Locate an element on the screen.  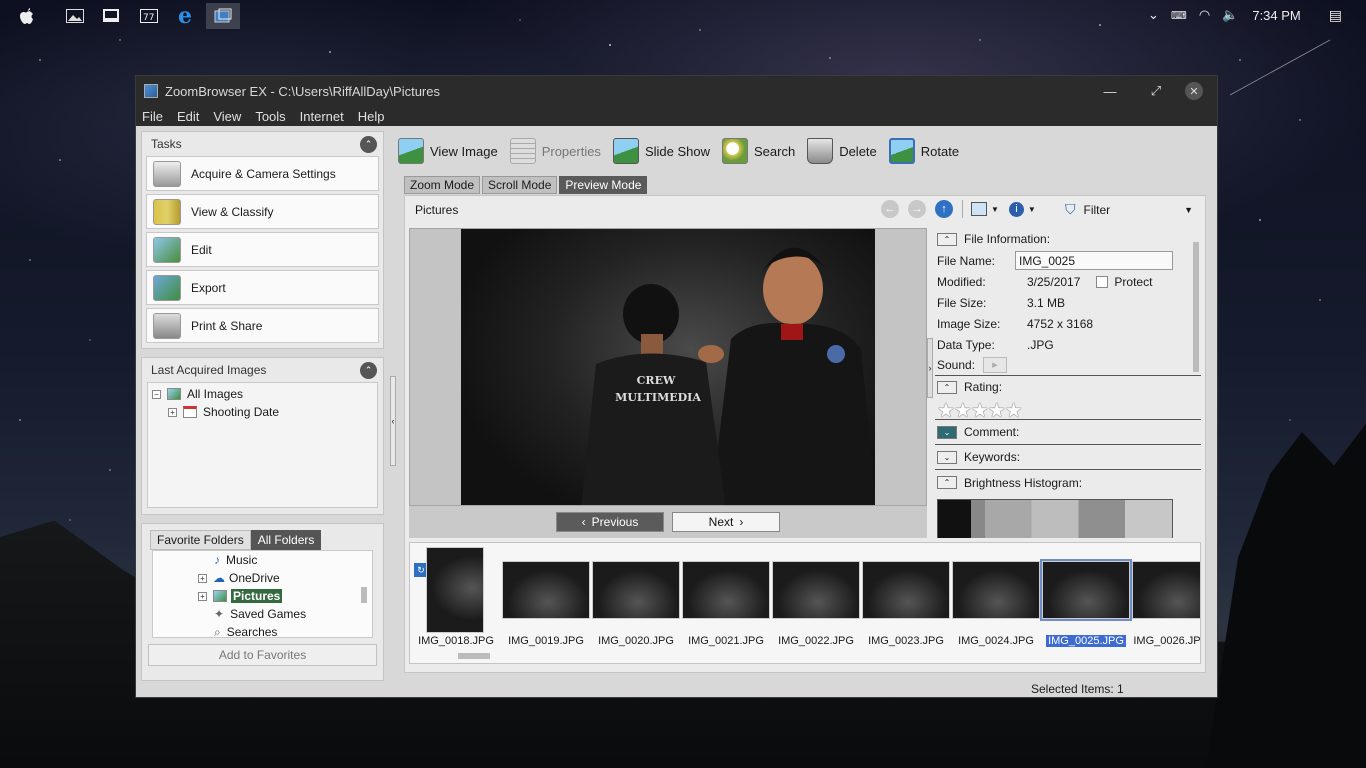
delete-button: Delete is located at coordinates (842, 151).